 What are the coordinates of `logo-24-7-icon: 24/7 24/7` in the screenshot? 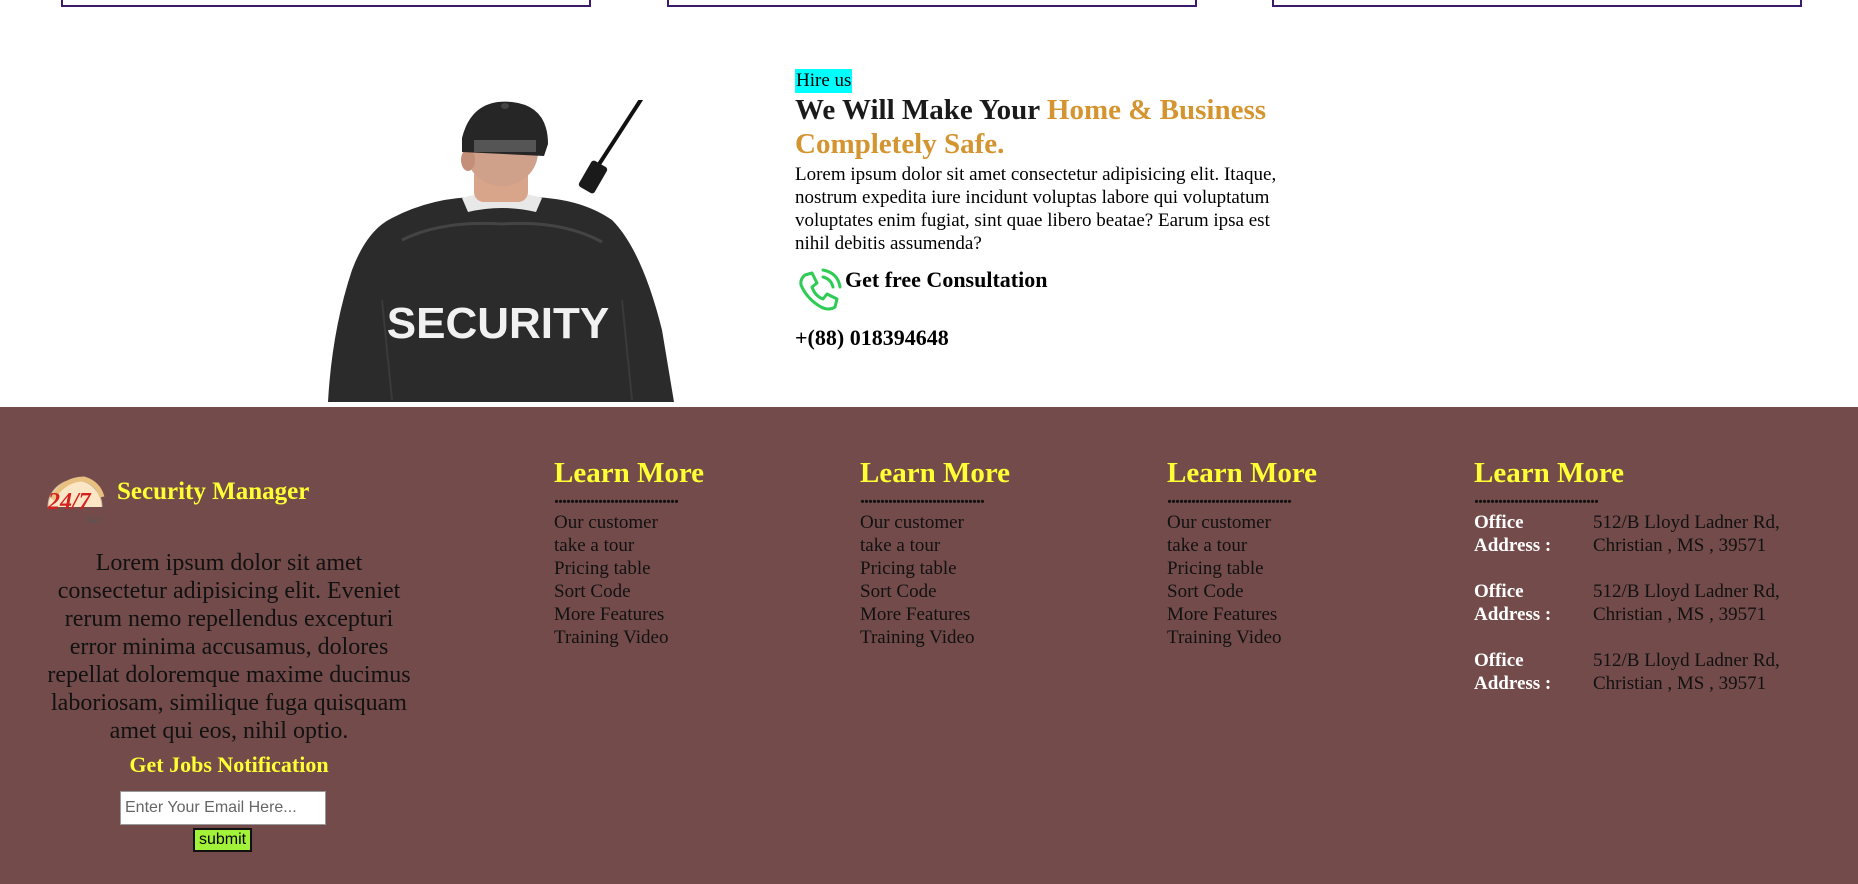 It's located at (76, 500).